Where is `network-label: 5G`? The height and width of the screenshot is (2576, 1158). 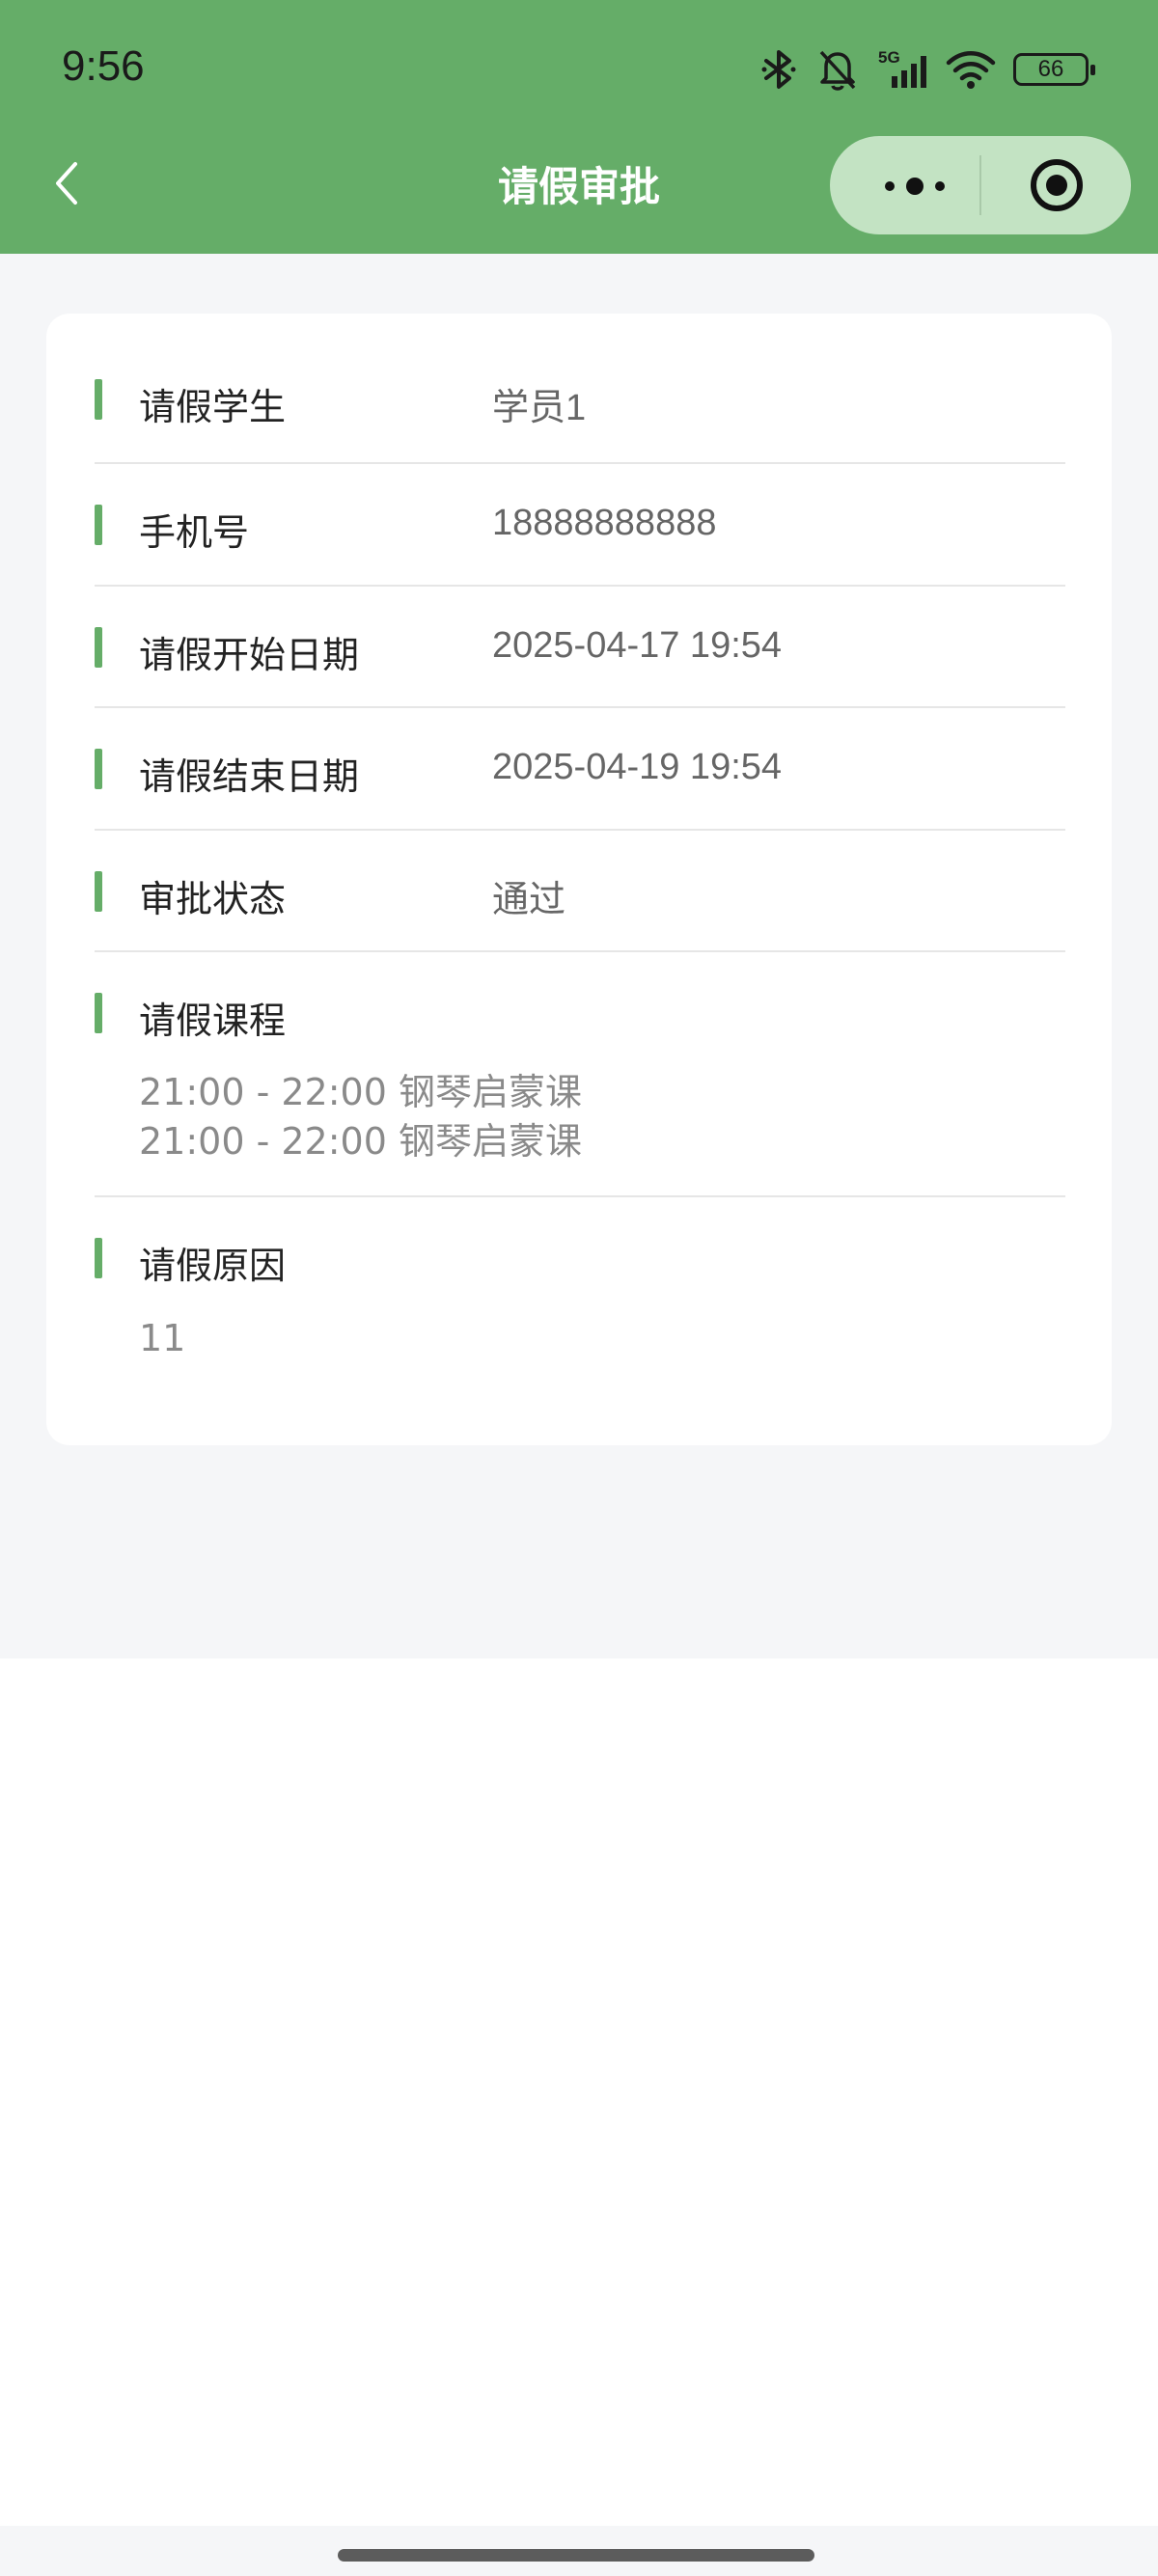
network-label: 5G is located at coordinates (889, 58).